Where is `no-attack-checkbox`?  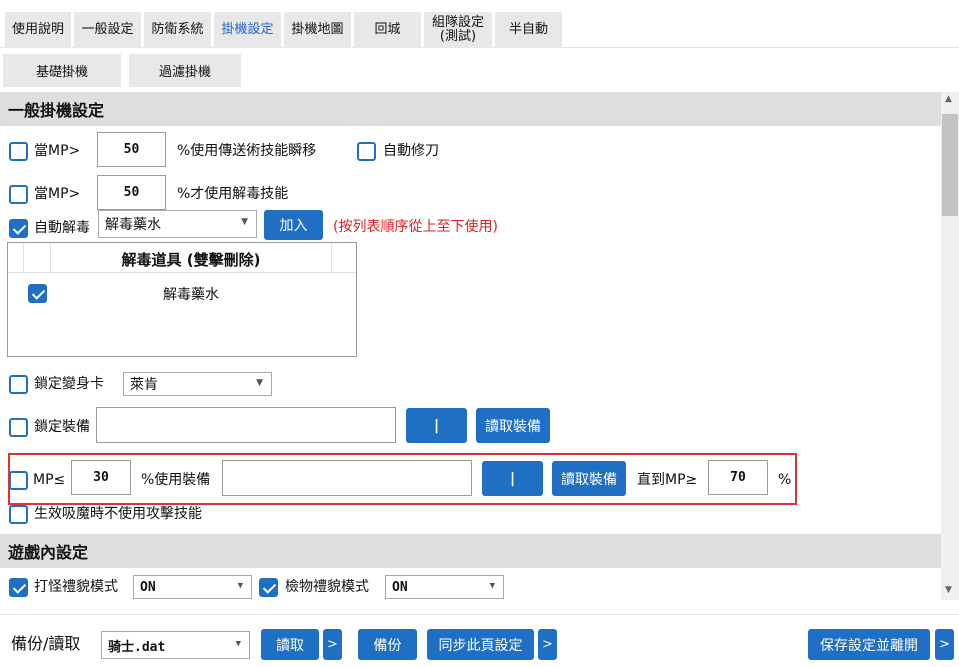 no-attack-checkbox is located at coordinates (18, 514).